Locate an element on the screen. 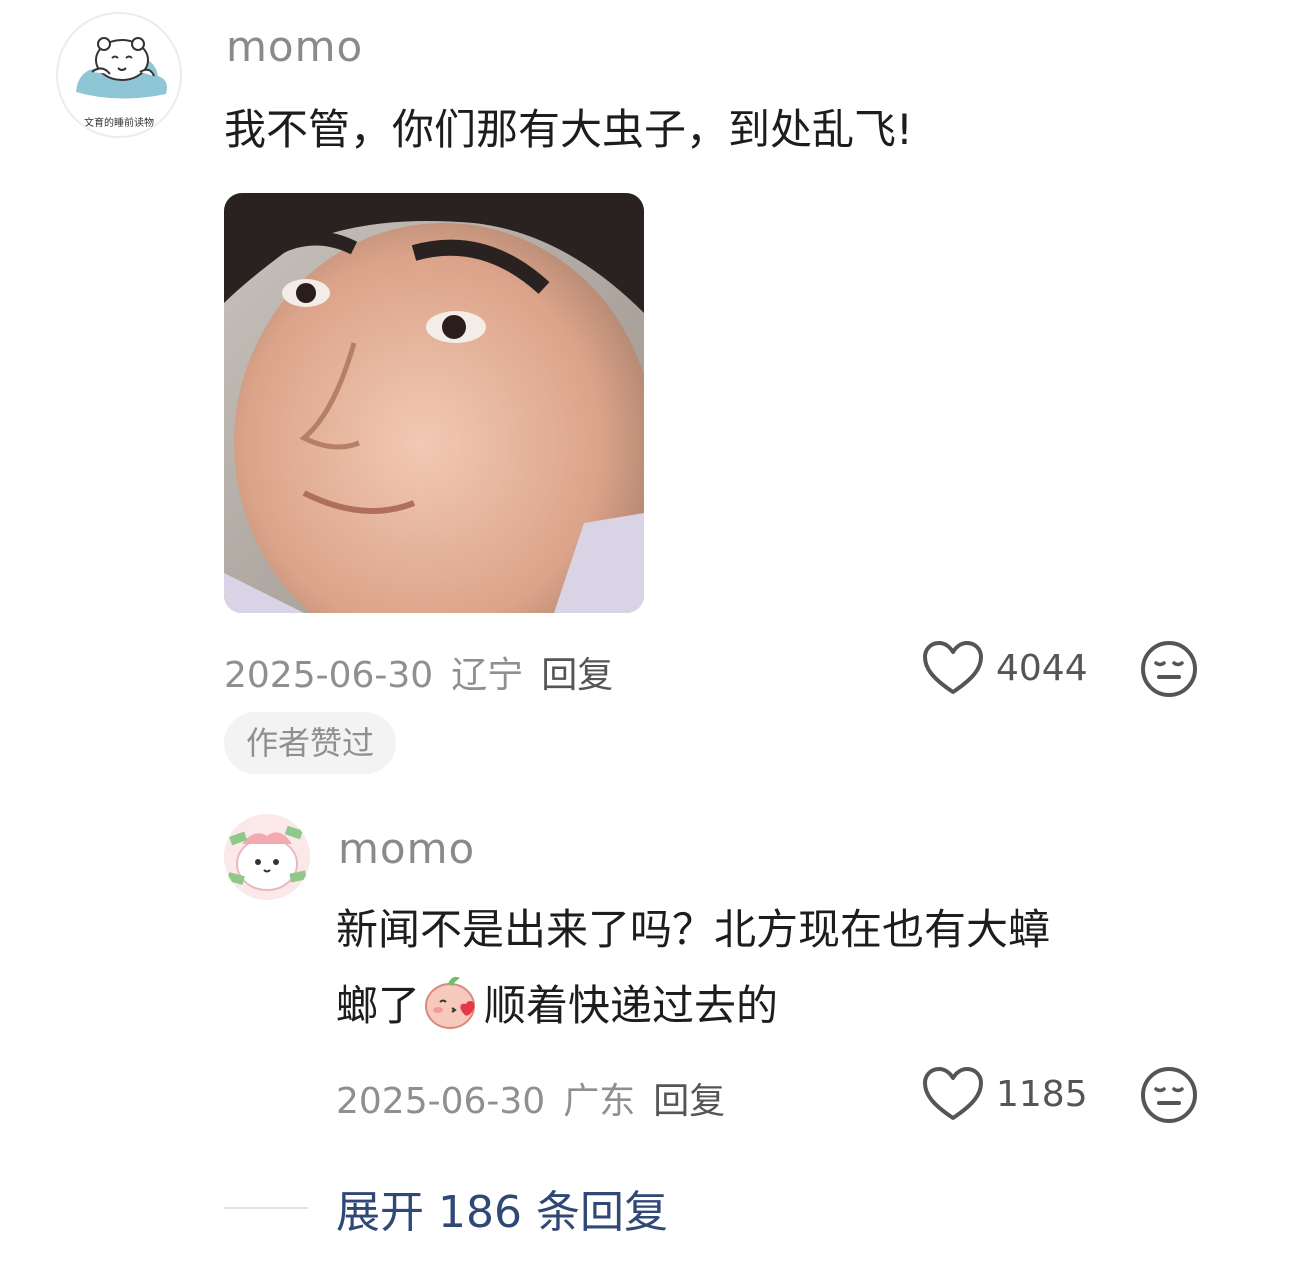  polar-bear-avatar-icon is located at coordinates (121, 68).